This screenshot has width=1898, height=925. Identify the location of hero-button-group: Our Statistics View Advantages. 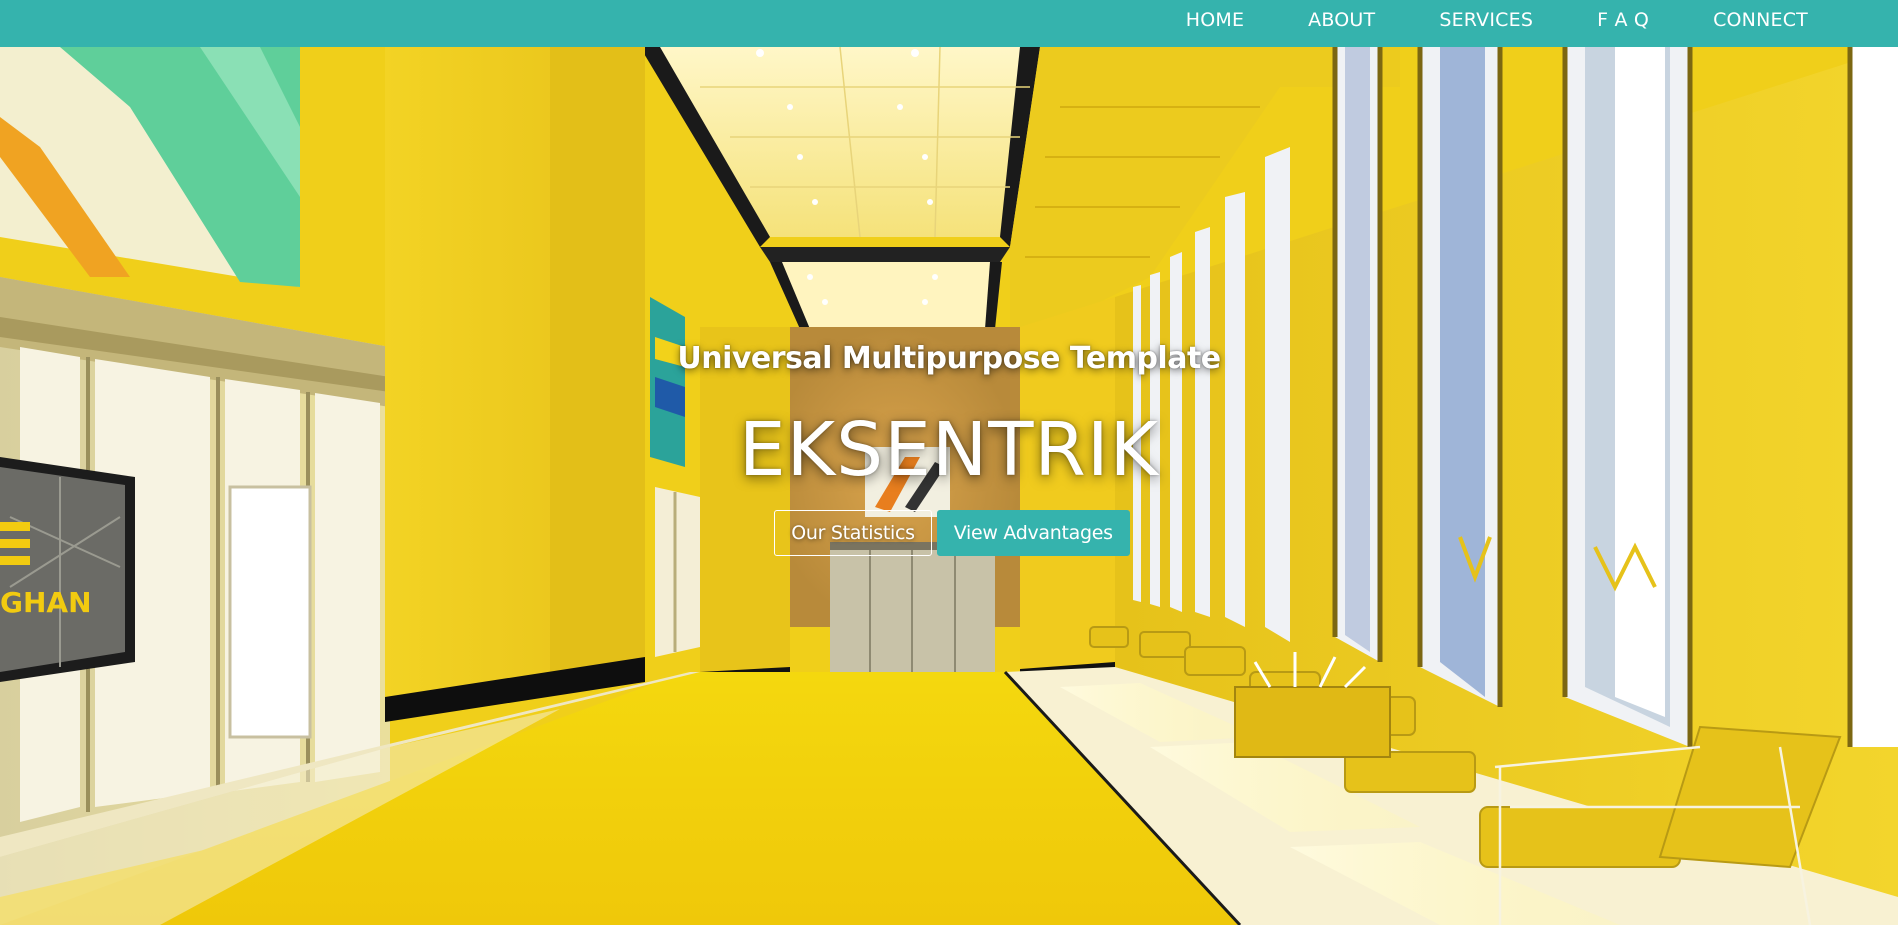
(949, 533).